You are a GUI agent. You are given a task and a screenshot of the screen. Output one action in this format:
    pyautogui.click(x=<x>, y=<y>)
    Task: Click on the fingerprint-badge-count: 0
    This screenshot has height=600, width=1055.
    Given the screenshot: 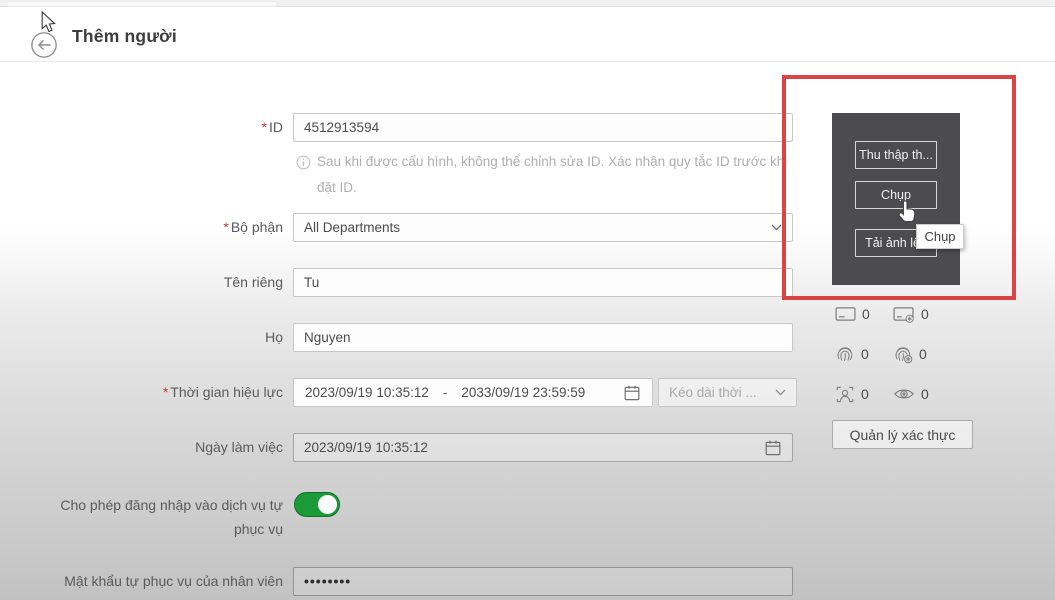 What is the action you would take?
    pyautogui.click(x=923, y=354)
    